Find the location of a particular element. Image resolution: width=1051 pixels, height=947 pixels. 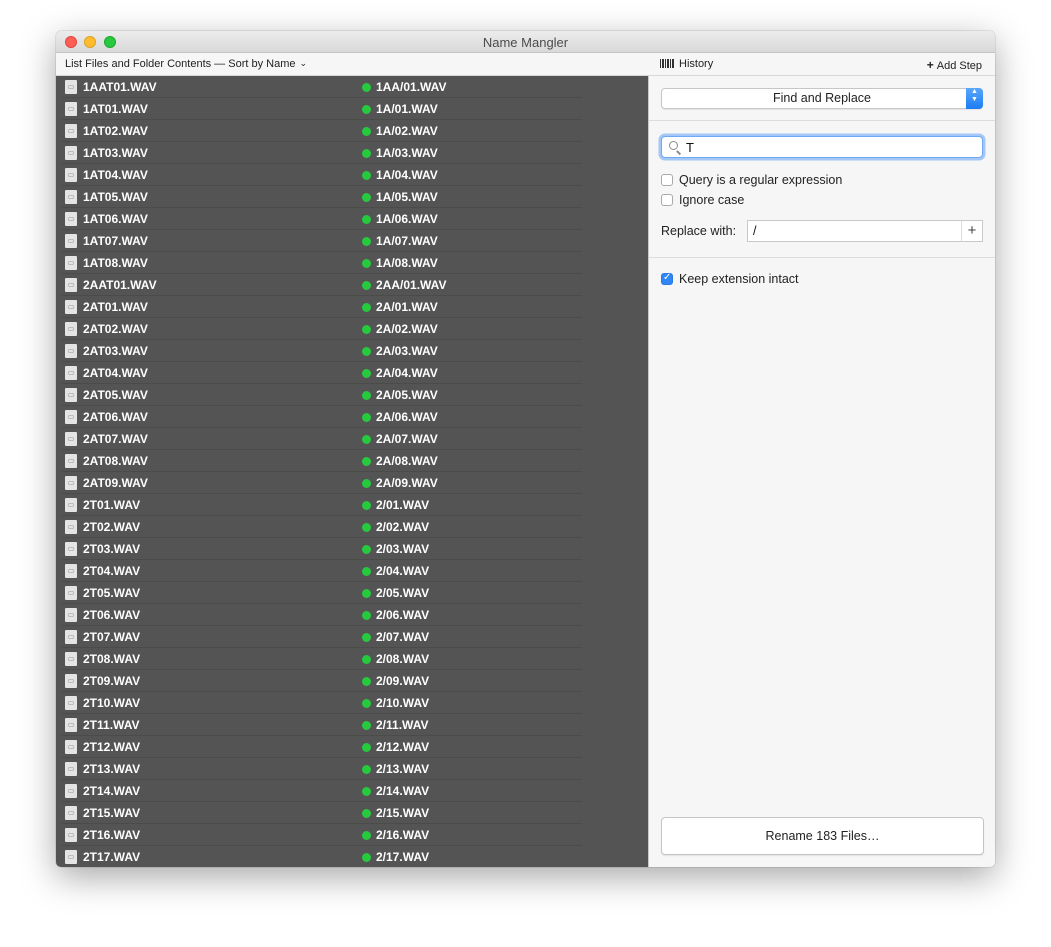

original-filename: 2AT03.WAV is located at coordinates (115, 351).